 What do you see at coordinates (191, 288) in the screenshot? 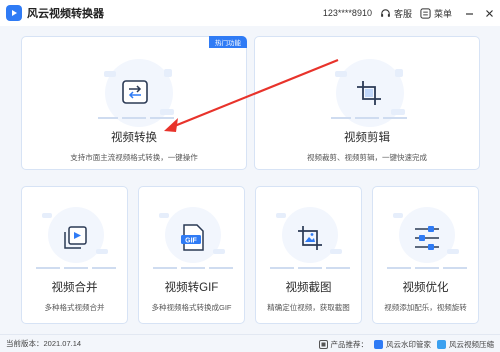
I see `card-title: 视频转GIF` at bounding box center [191, 288].